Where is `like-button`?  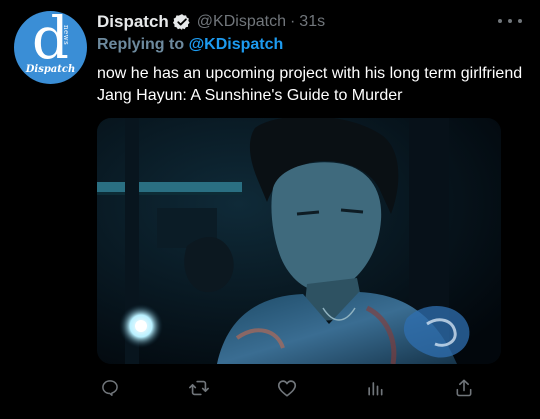 like-button is located at coordinates (287, 388).